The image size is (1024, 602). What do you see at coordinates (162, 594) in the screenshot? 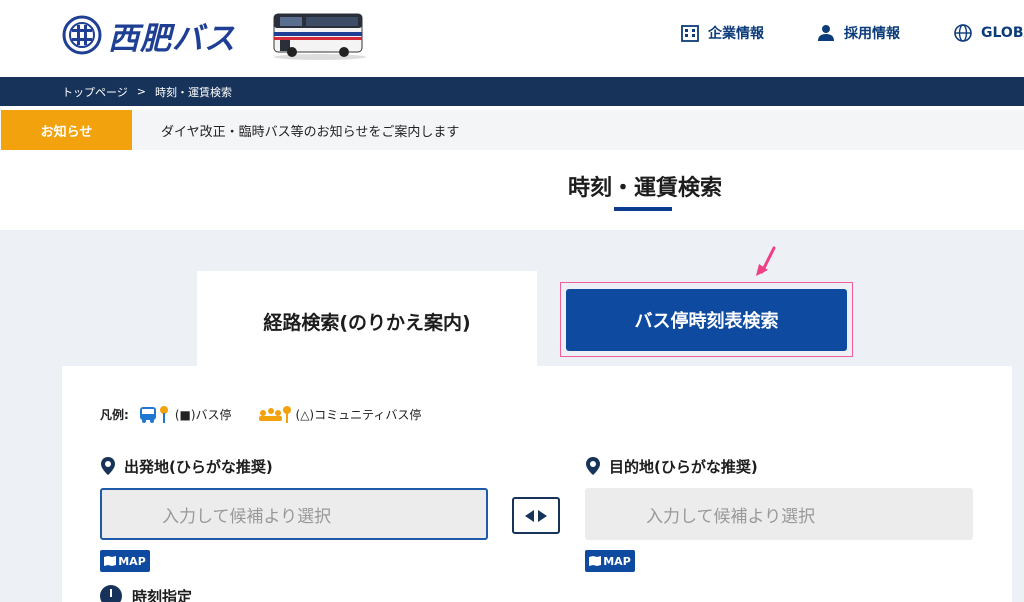
I see `time-specification-text: 時刻指定` at bounding box center [162, 594].